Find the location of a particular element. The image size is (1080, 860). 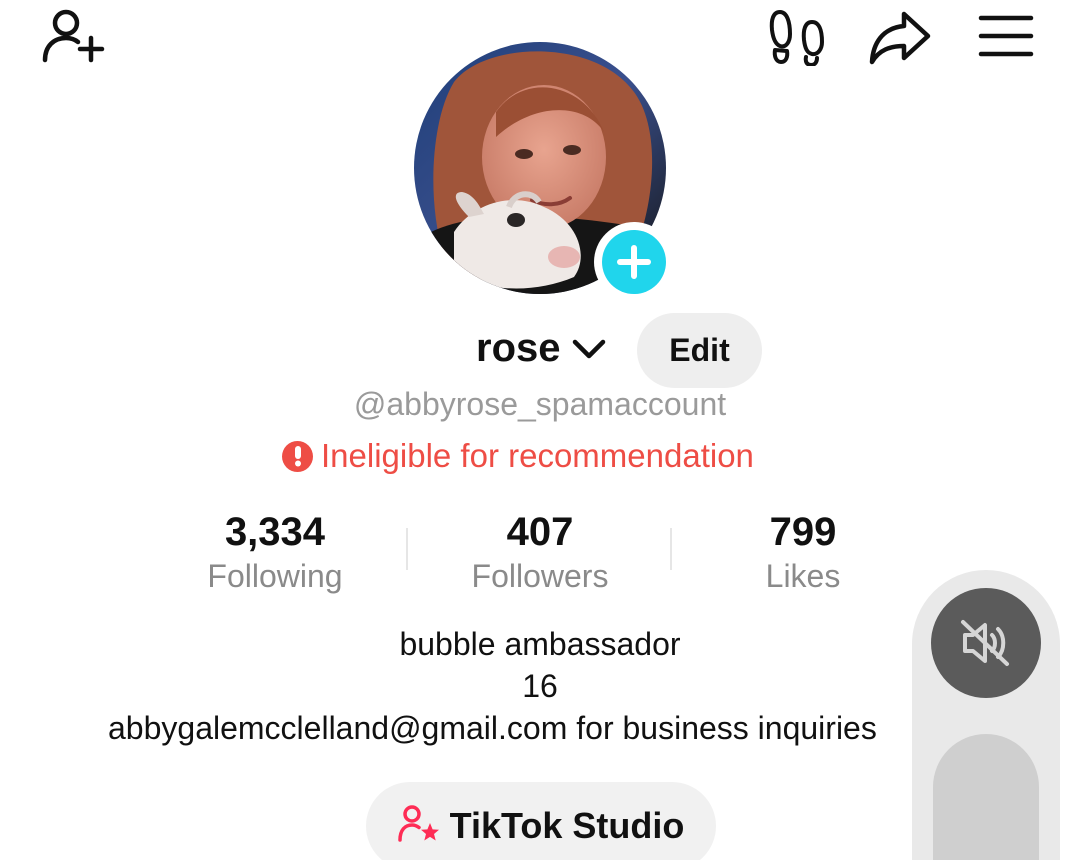

add-avatar-button is located at coordinates (634, 262).